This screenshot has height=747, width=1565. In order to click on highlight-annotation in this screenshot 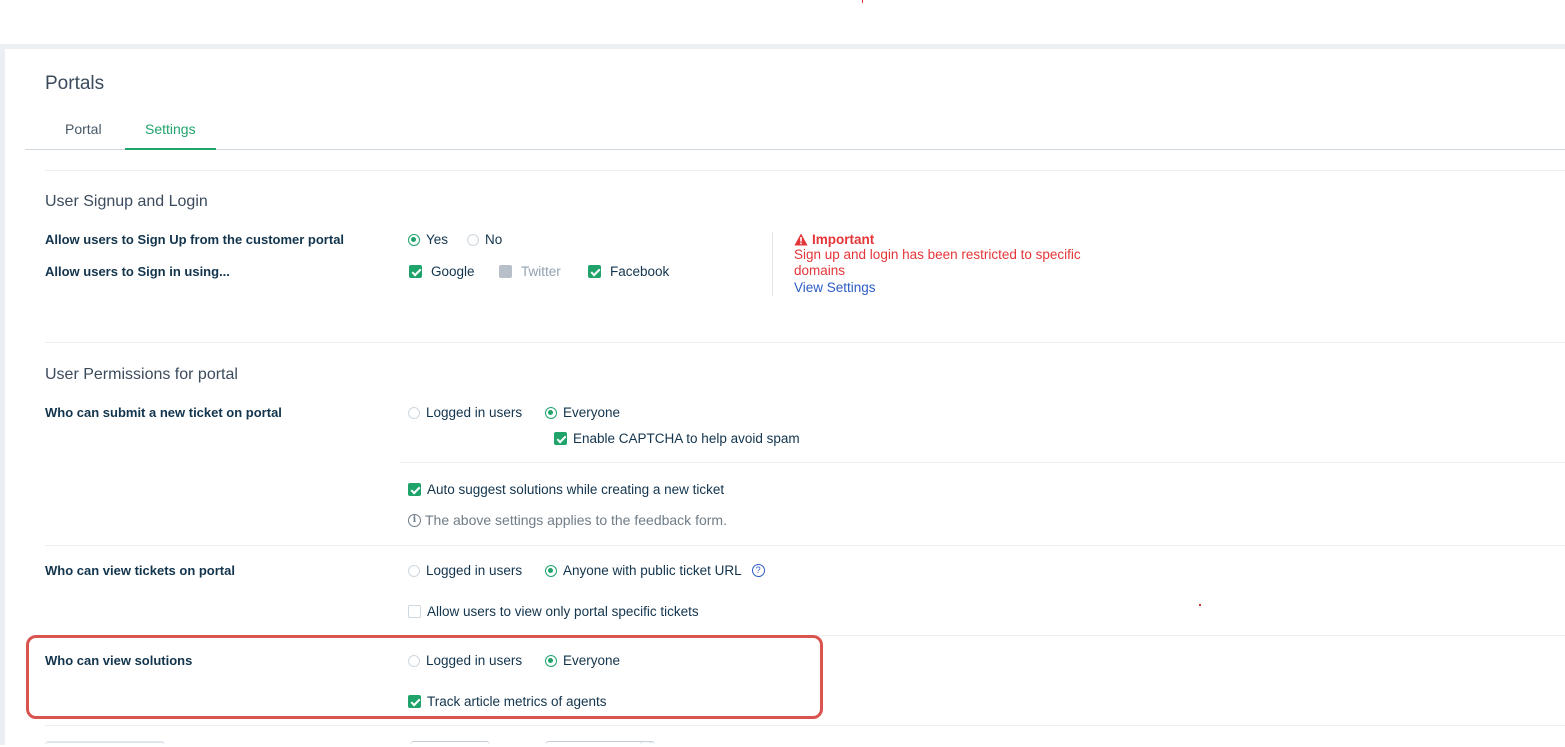, I will do `click(424, 677)`.